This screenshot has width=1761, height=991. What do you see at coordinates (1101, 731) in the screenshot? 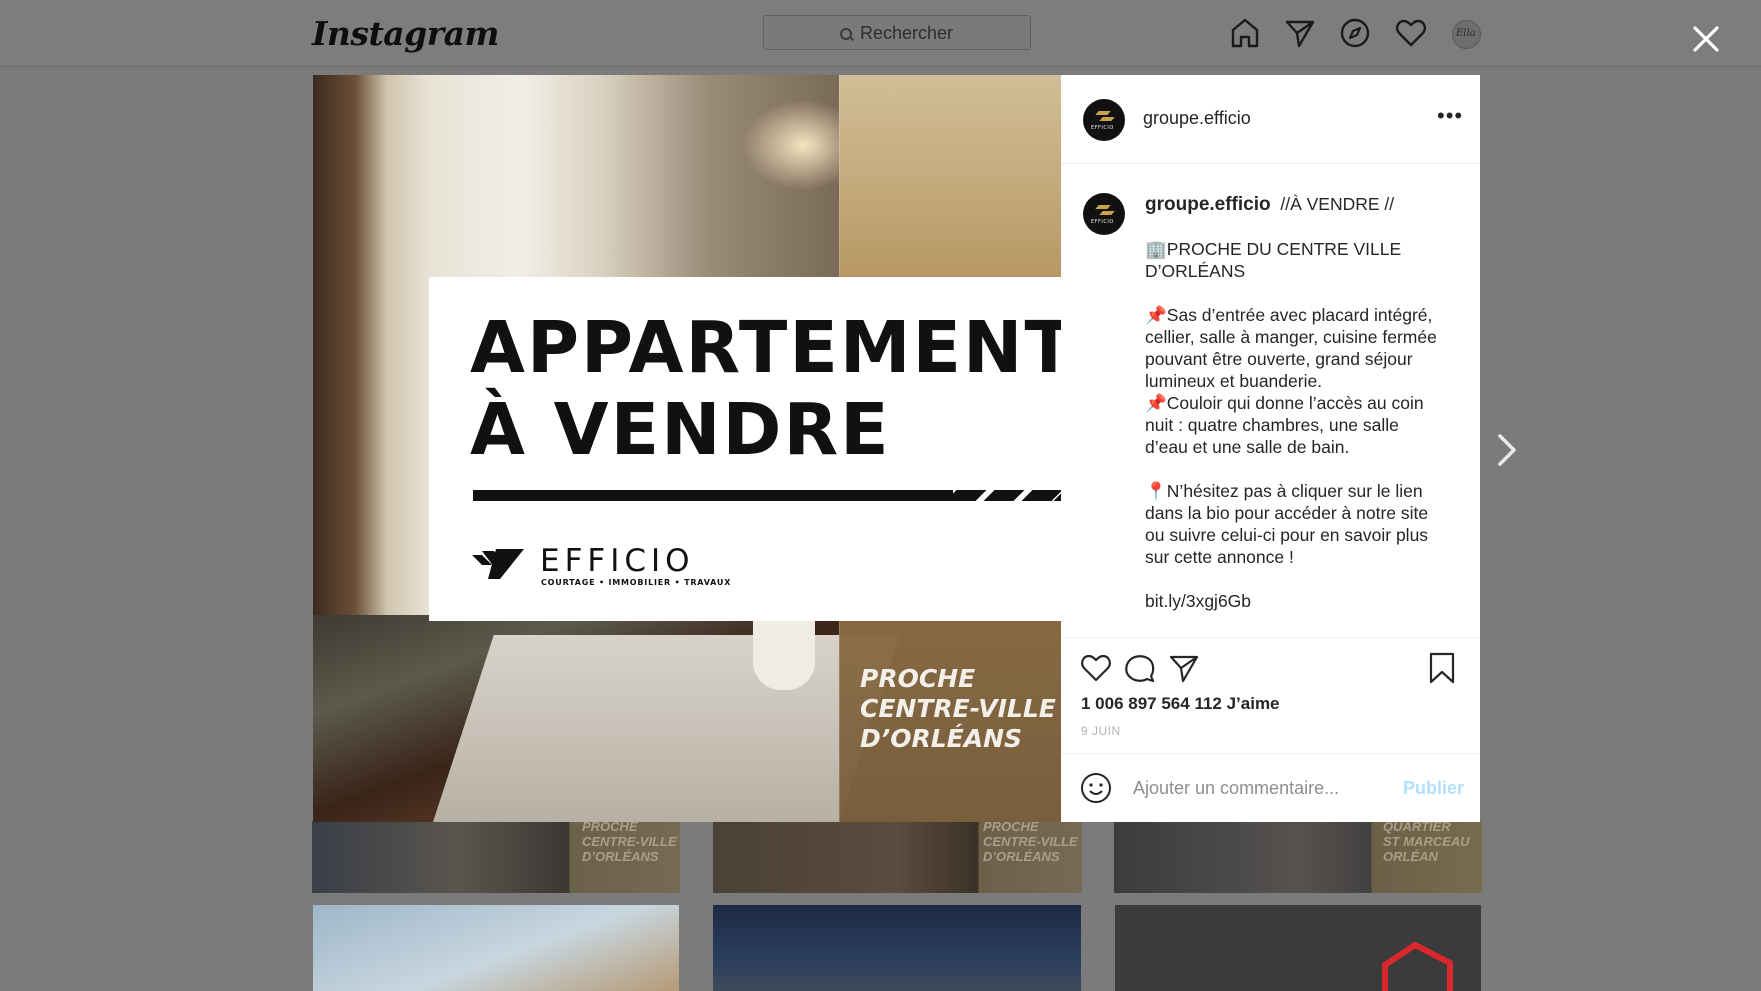
I see `post-date: 9 JUIN` at bounding box center [1101, 731].